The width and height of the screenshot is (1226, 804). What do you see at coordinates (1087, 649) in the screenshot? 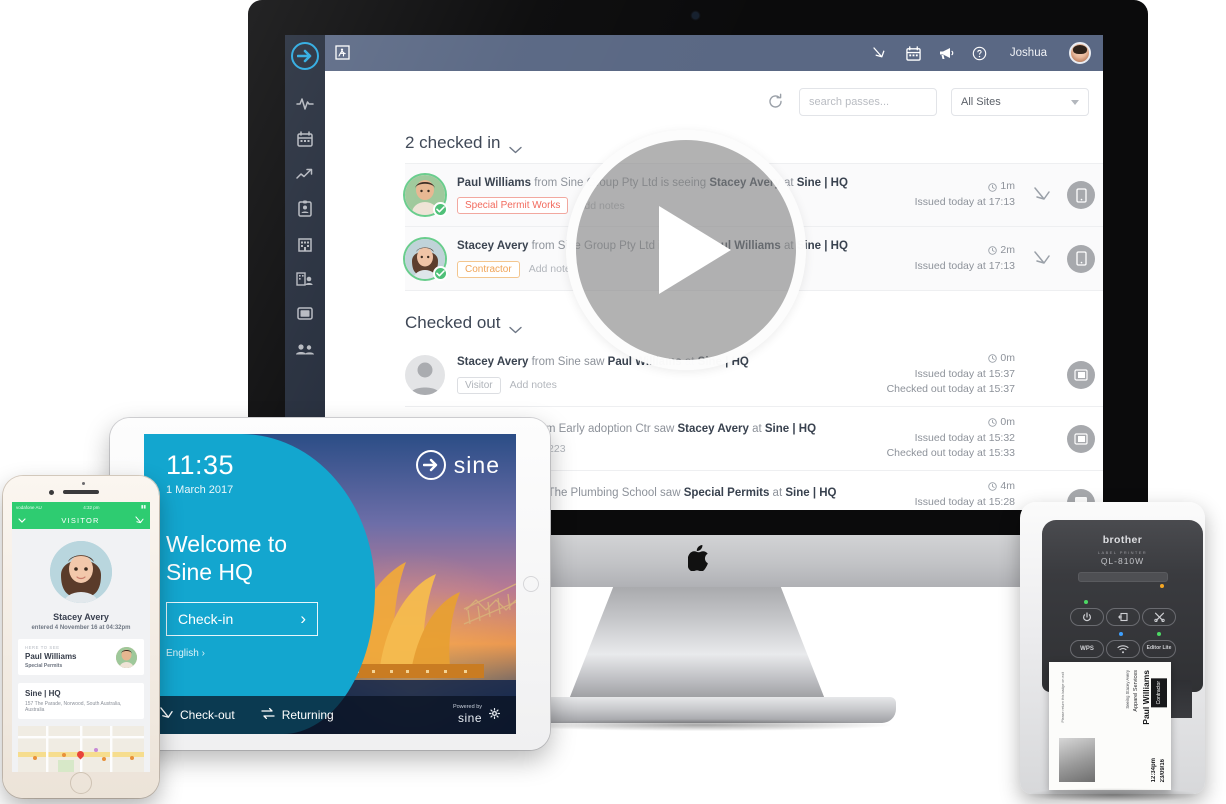
I see `wps-button: WPS` at bounding box center [1087, 649].